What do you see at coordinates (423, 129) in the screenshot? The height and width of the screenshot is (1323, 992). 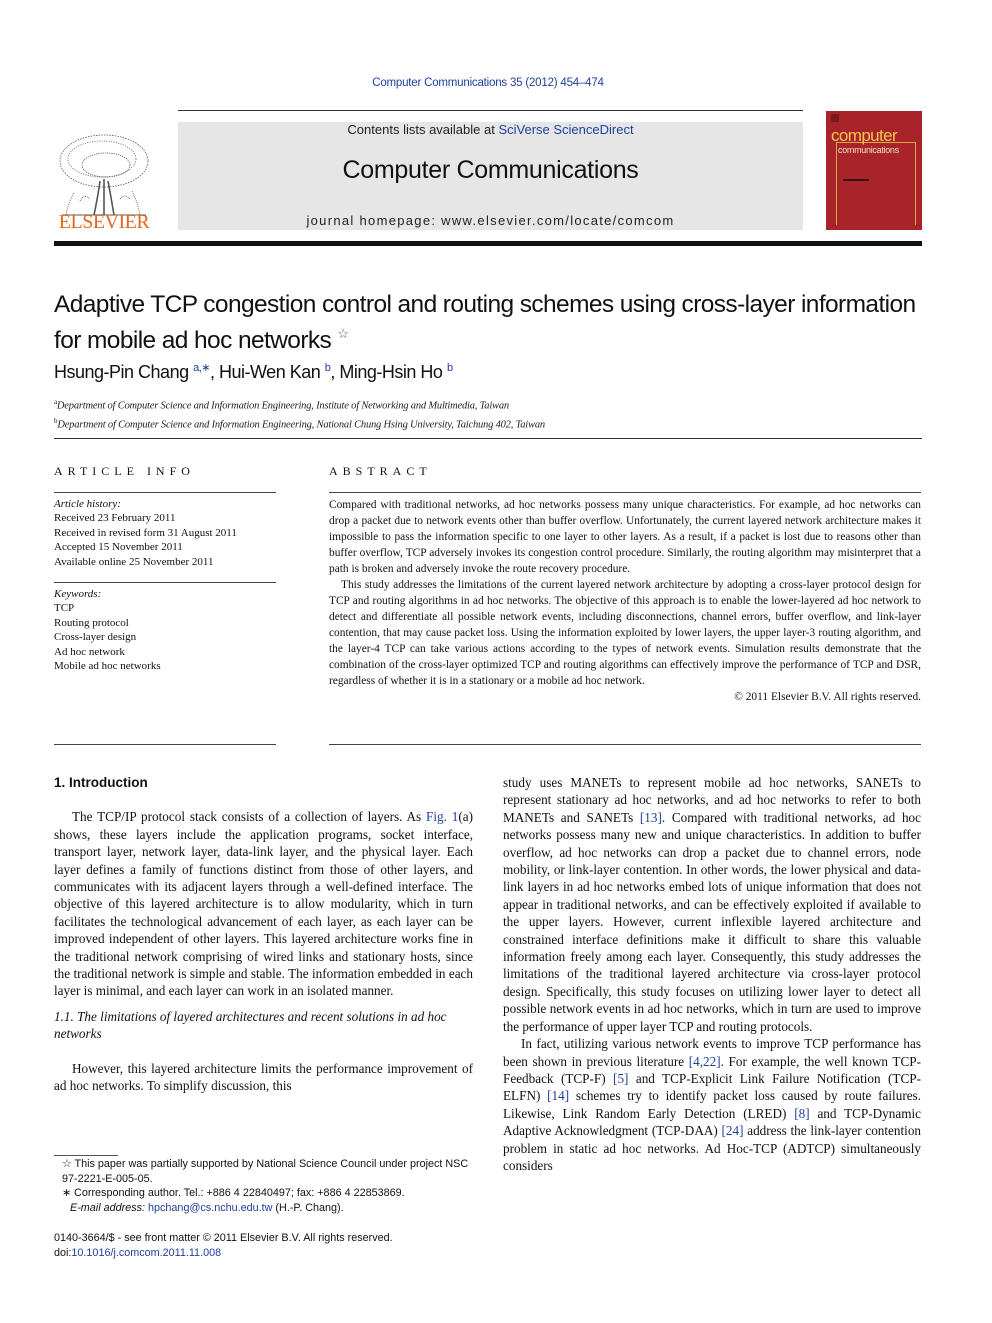 I see `contents-prefix: Contents lists available at` at bounding box center [423, 129].